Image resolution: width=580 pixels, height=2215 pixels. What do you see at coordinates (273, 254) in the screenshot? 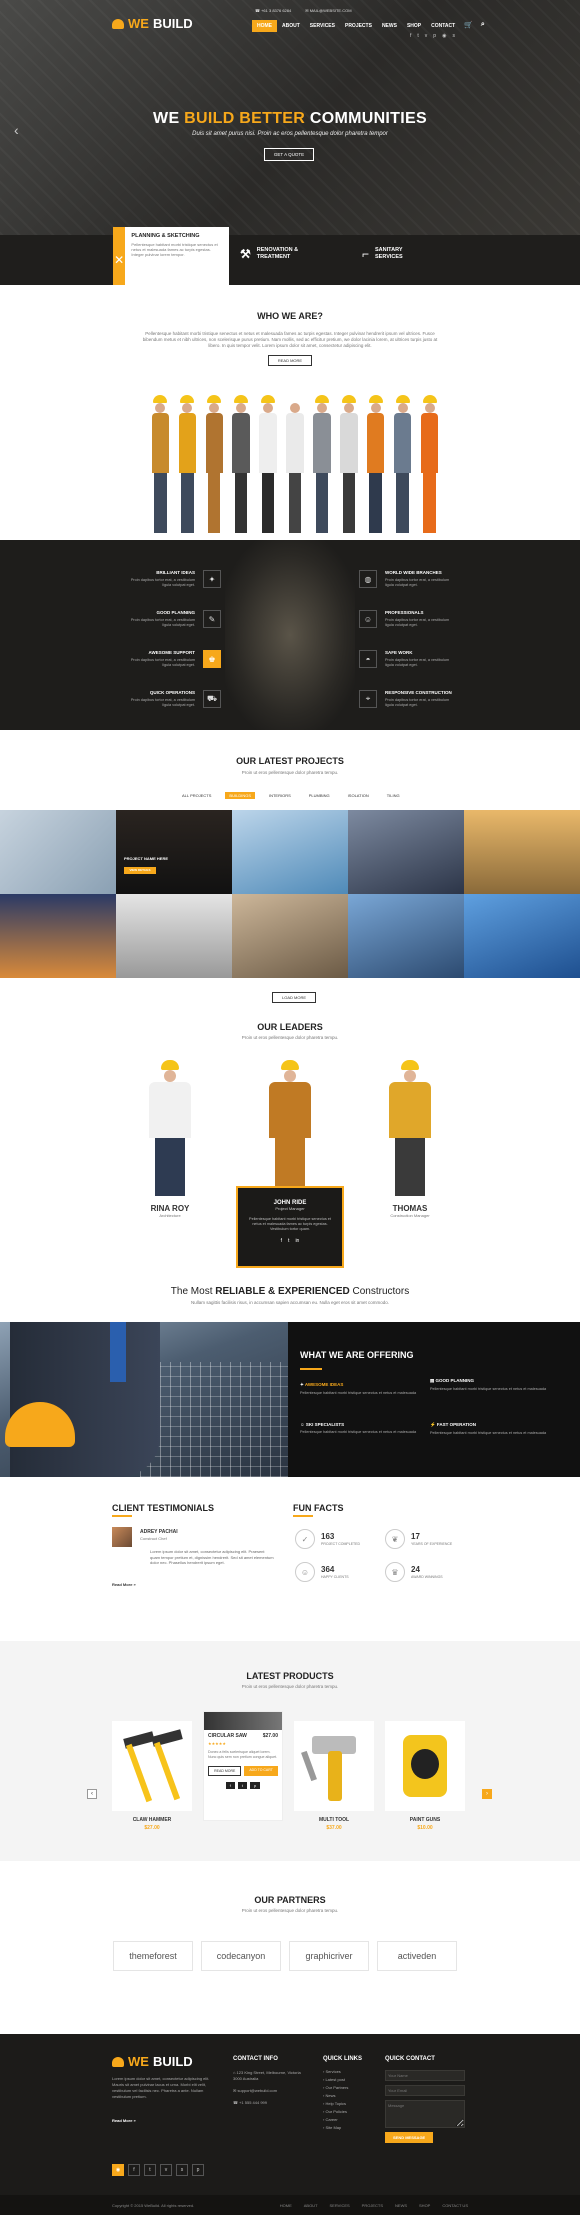
I see `service-renovation: ⚒ RENOVATION & TREATMENT` at bounding box center [273, 254].